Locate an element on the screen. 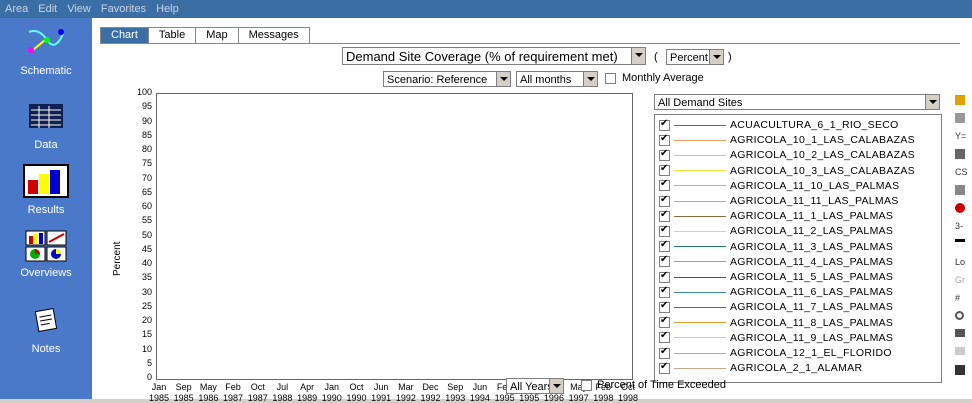  y-axis-title: Percent is located at coordinates (117, 258).